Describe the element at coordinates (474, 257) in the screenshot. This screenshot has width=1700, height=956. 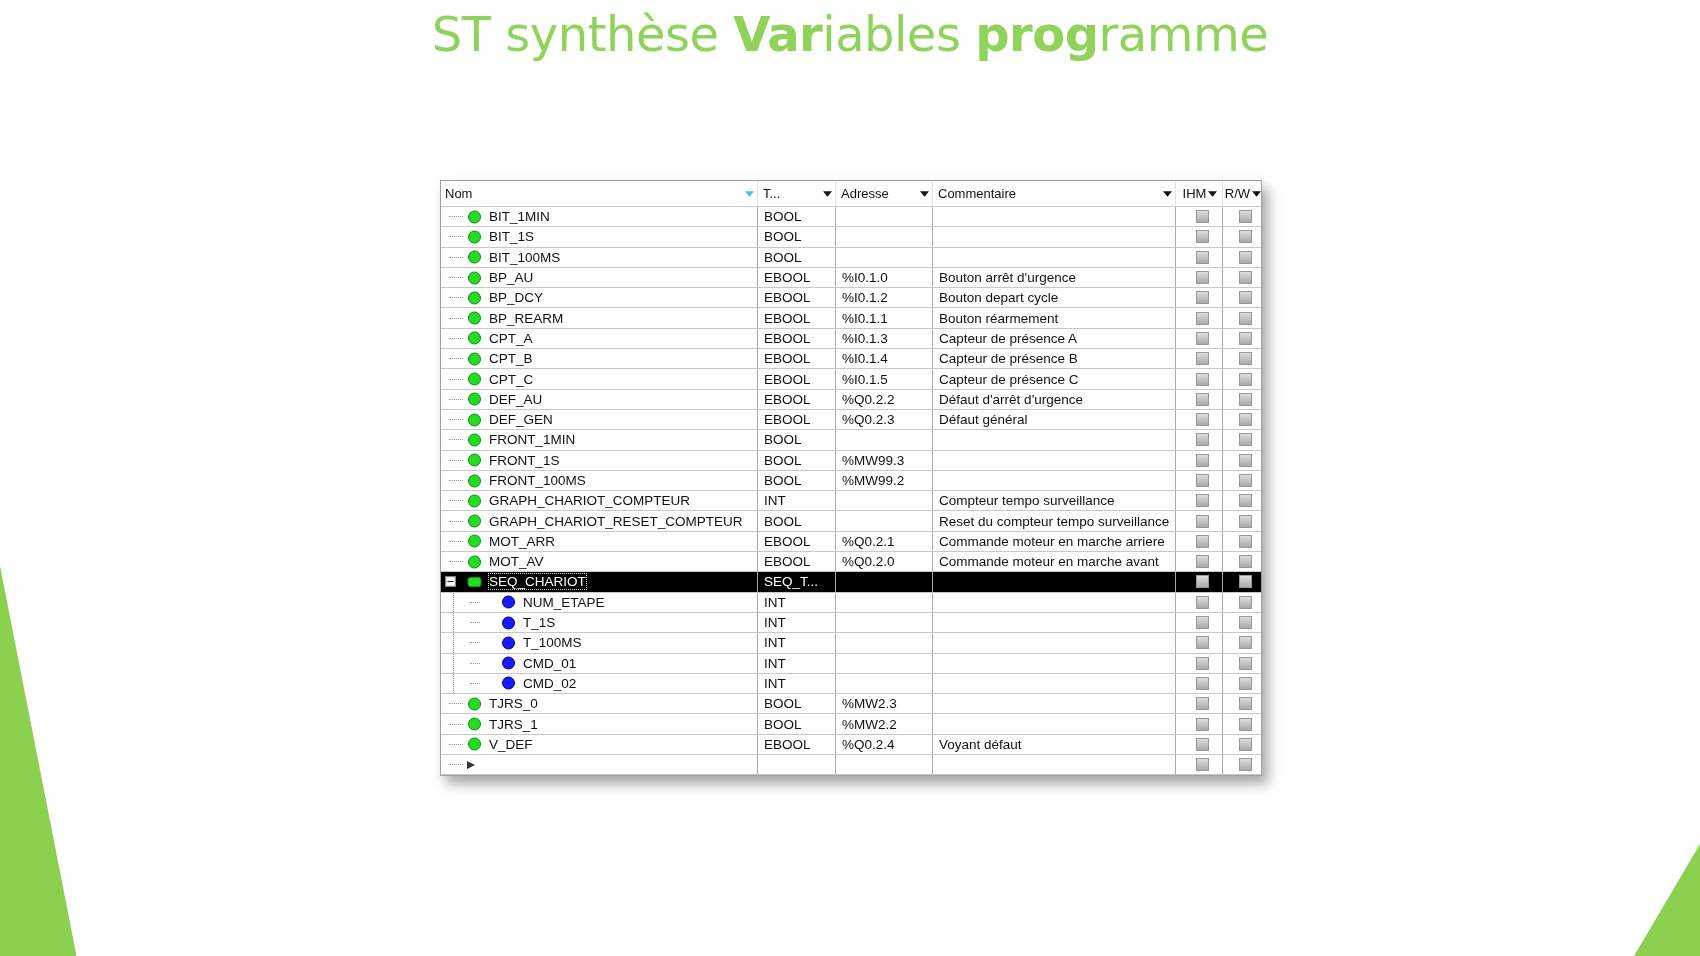
I see `variable-dot-icon` at that location.